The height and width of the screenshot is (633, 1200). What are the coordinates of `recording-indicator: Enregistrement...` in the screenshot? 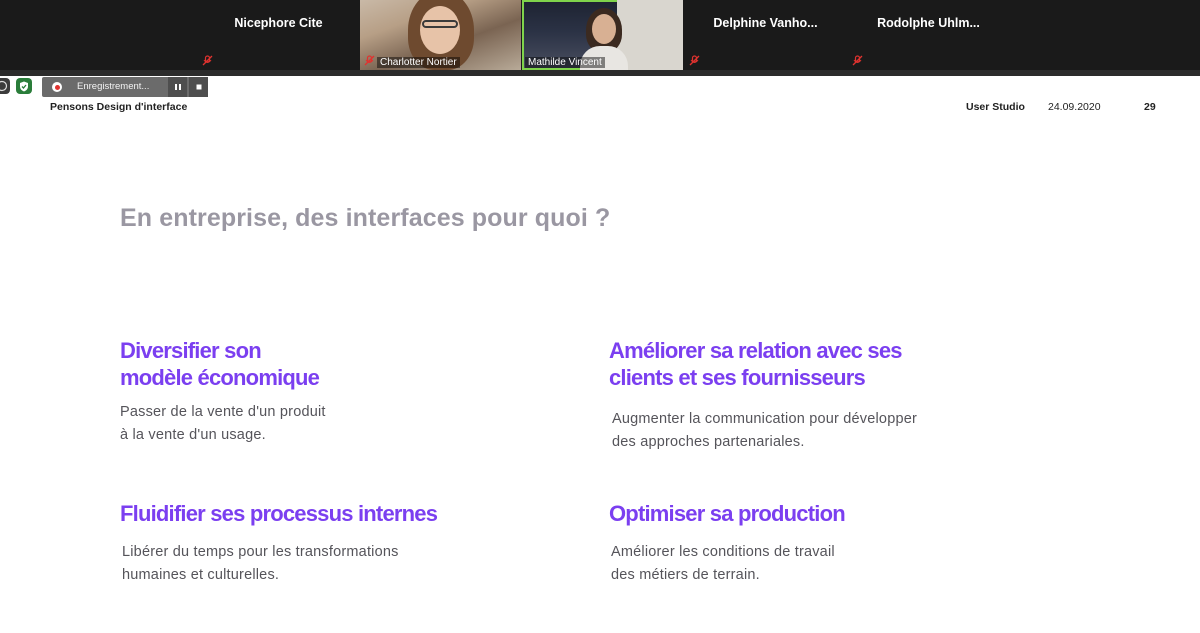 It's located at (125, 87).